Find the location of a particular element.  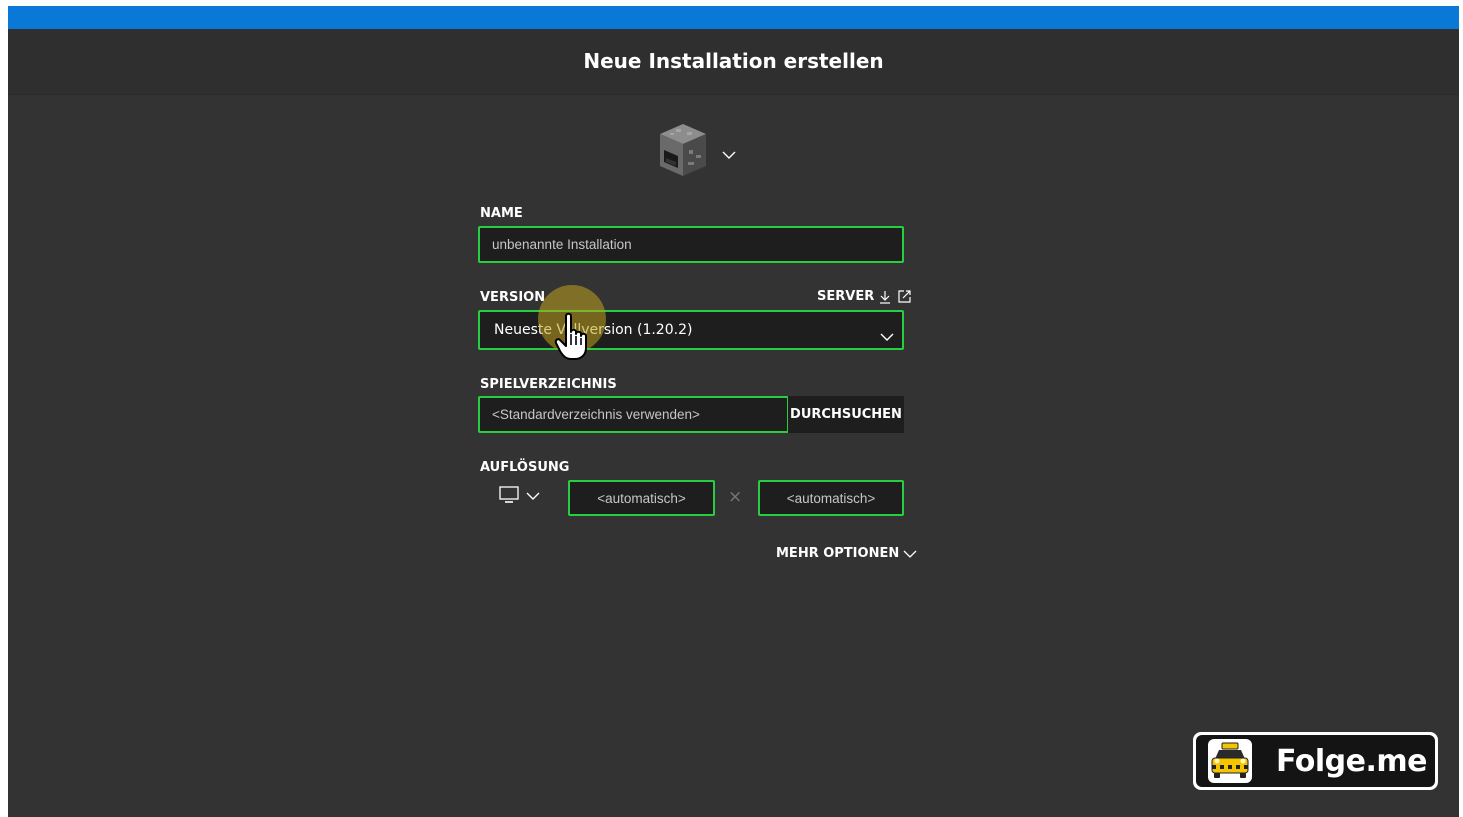

version-label: VERSION is located at coordinates (513, 297).